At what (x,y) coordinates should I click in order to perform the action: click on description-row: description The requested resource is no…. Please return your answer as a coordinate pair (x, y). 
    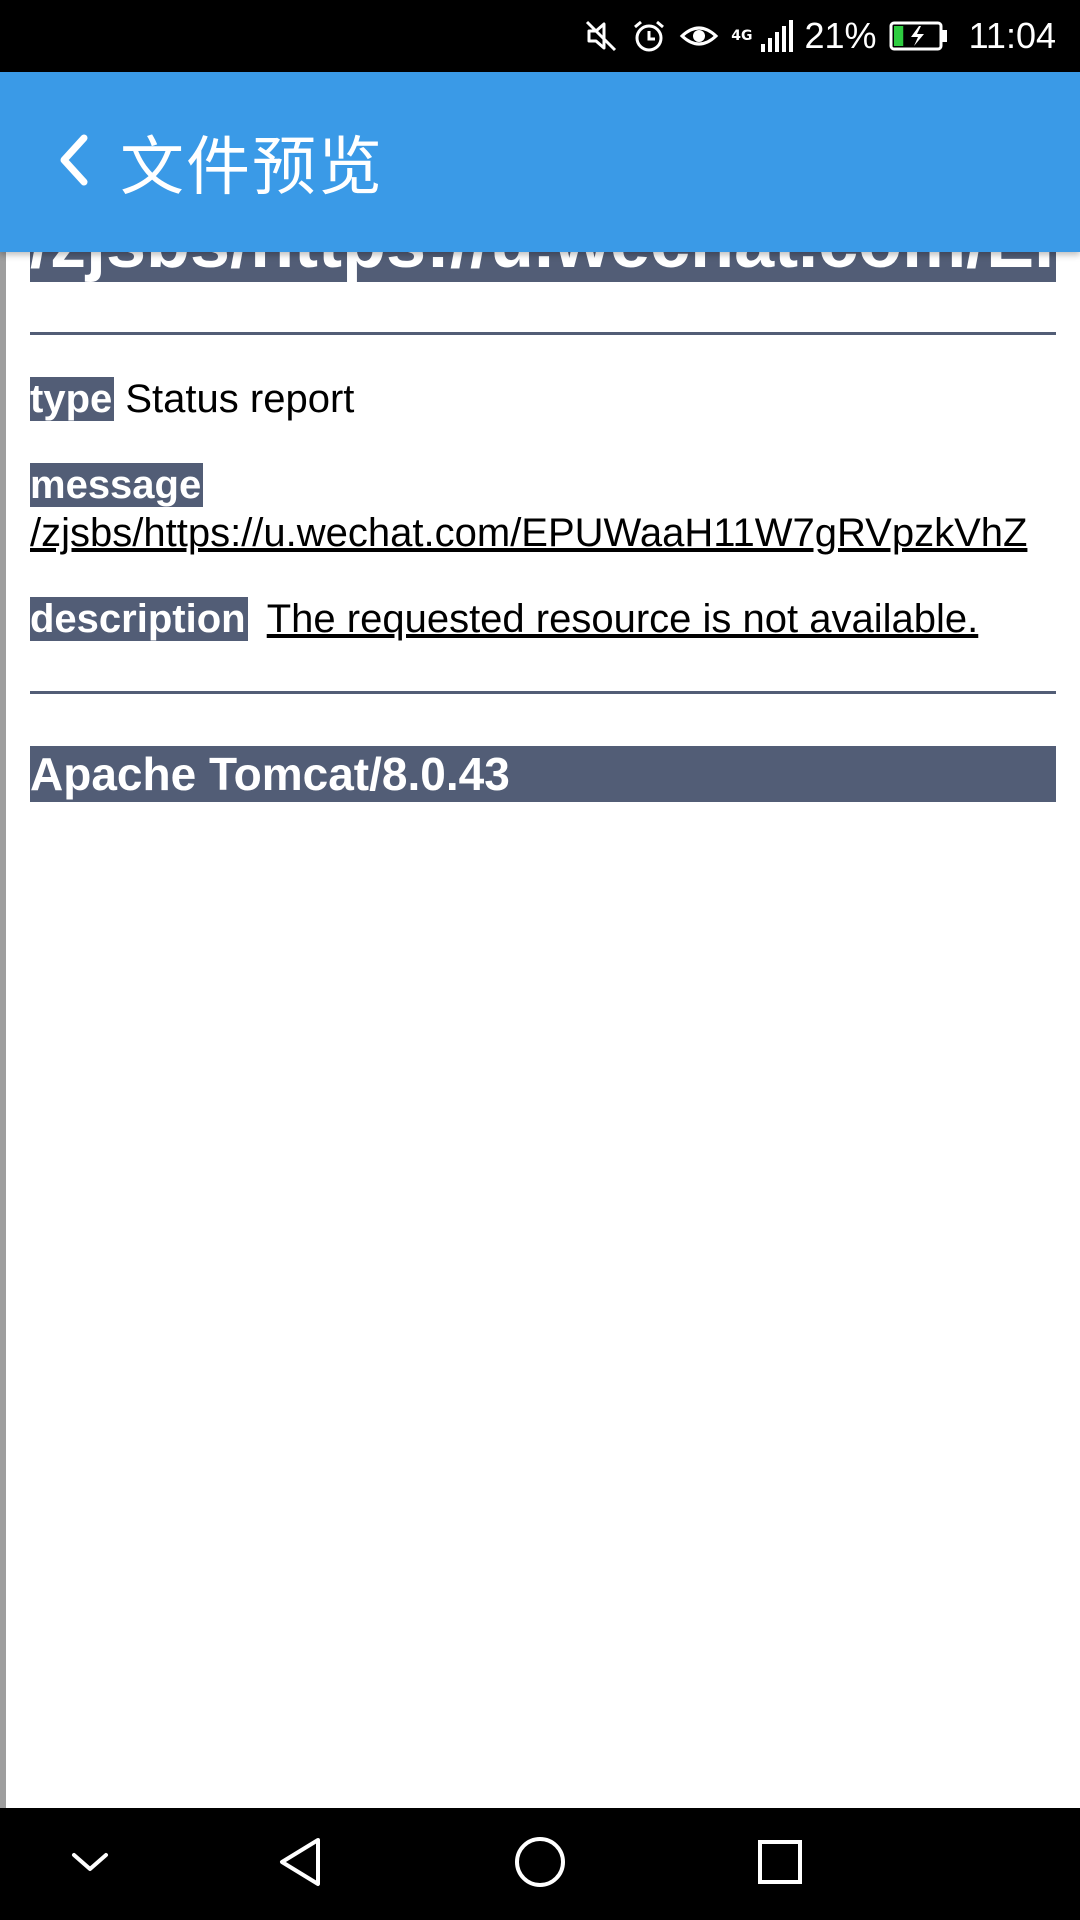
    Looking at the image, I should click on (543, 619).